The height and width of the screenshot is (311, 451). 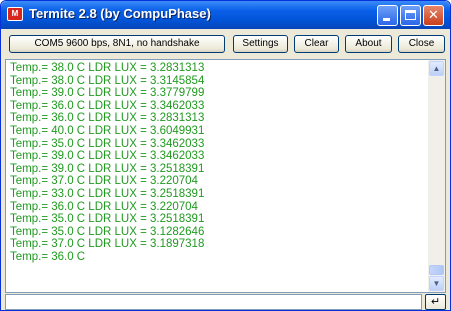 What do you see at coordinates (107, 68) in the screenshot?
I see `log-line: Temp.= 38.0 C LDR LUX = 3.2831313` at bounding box center [107, 68].